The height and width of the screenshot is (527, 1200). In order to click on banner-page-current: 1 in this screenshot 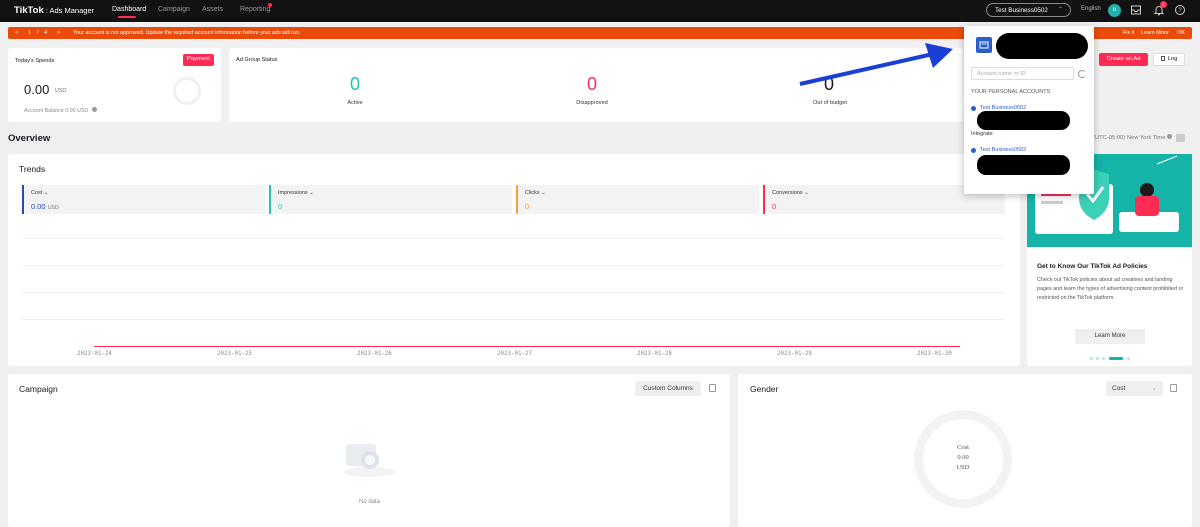, I will do `click(30, 33)`.